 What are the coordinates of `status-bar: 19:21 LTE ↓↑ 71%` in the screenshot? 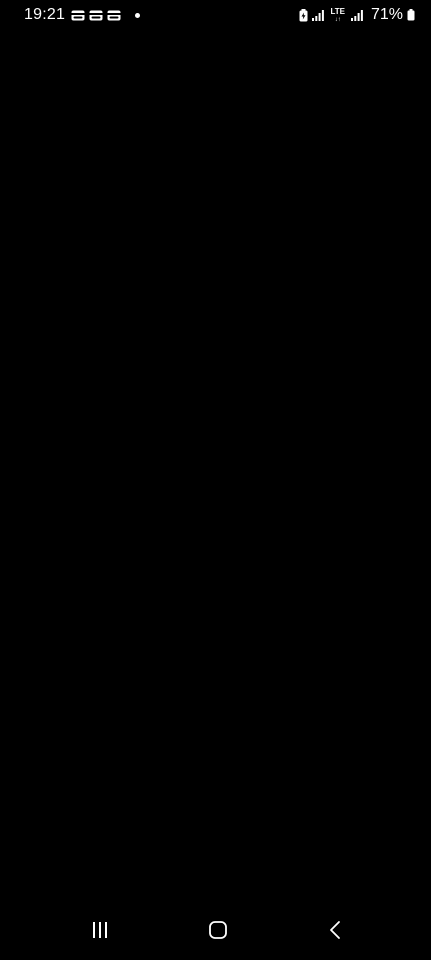 It's located at (215, 15).